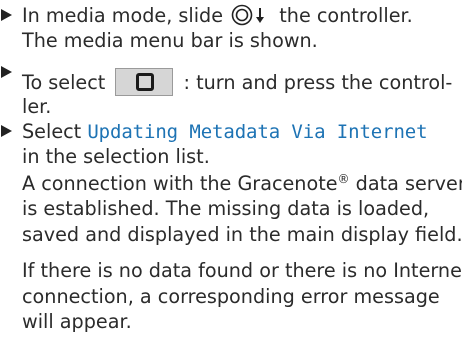 The width and height of the screenshot is (462, 342). What do you see at coordinates (257, 132) in the screenshot?
I see `menu-item-label: Updating Metadata Via Internet` at bounding box center [257, 132].